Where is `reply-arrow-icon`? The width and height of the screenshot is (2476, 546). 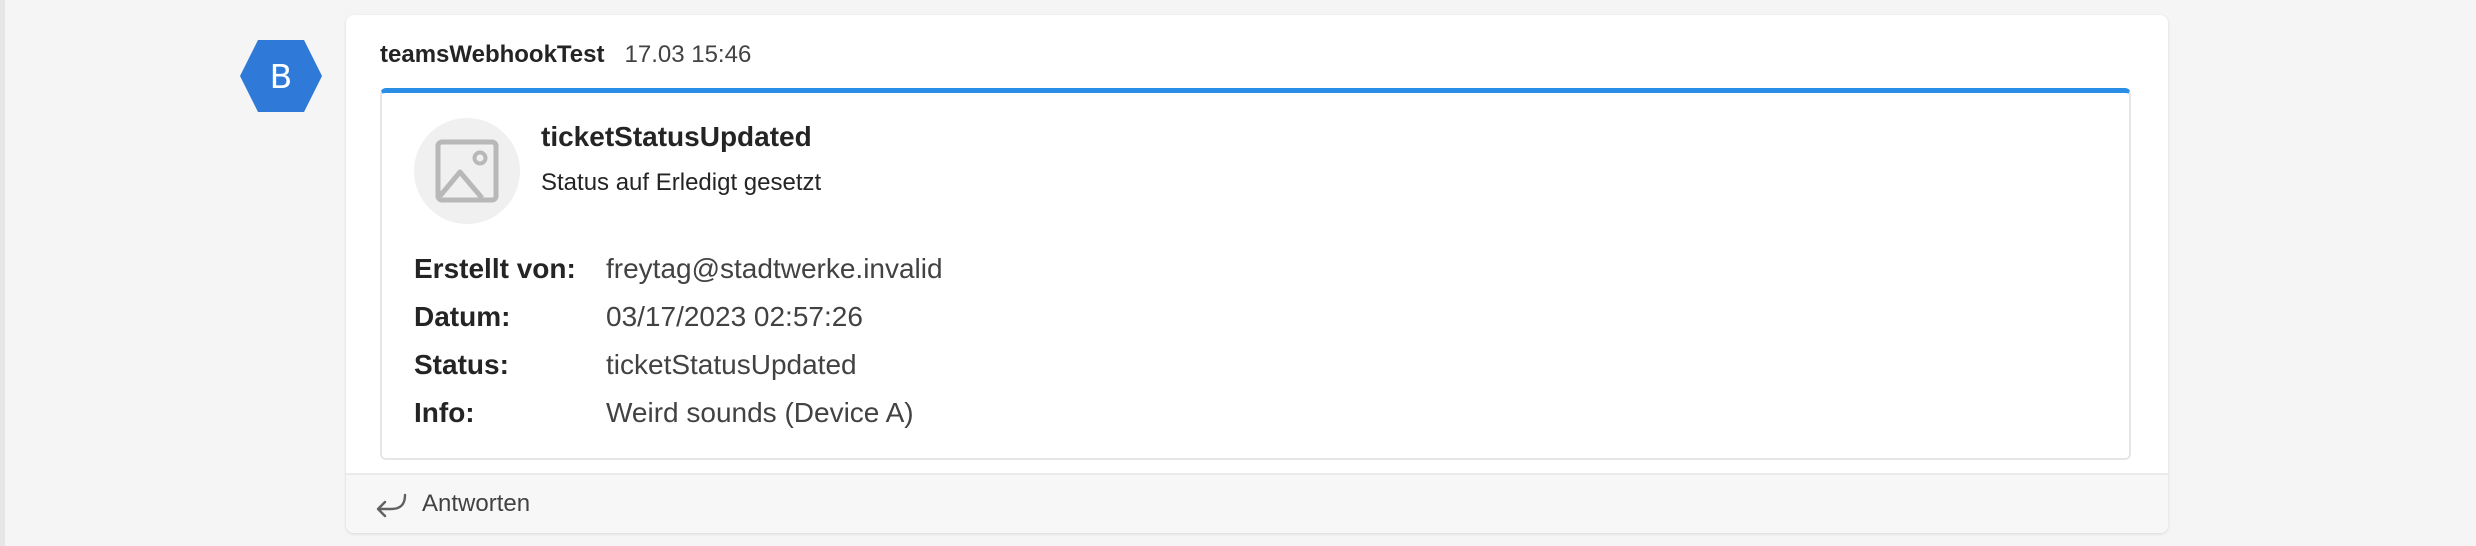
reply-arrow-icon is located at coordinates (391, 505).